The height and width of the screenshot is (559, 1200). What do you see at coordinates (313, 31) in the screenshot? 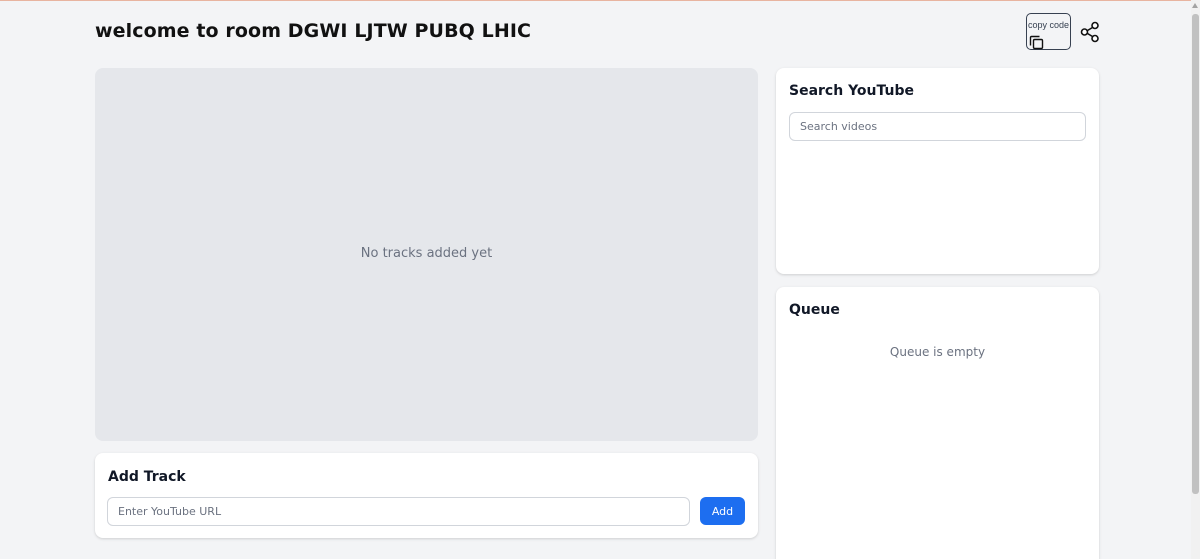
I see `page-title: welcome to room DGWI LJTW PUBQ LHIC` at bounding box center [313, 31].